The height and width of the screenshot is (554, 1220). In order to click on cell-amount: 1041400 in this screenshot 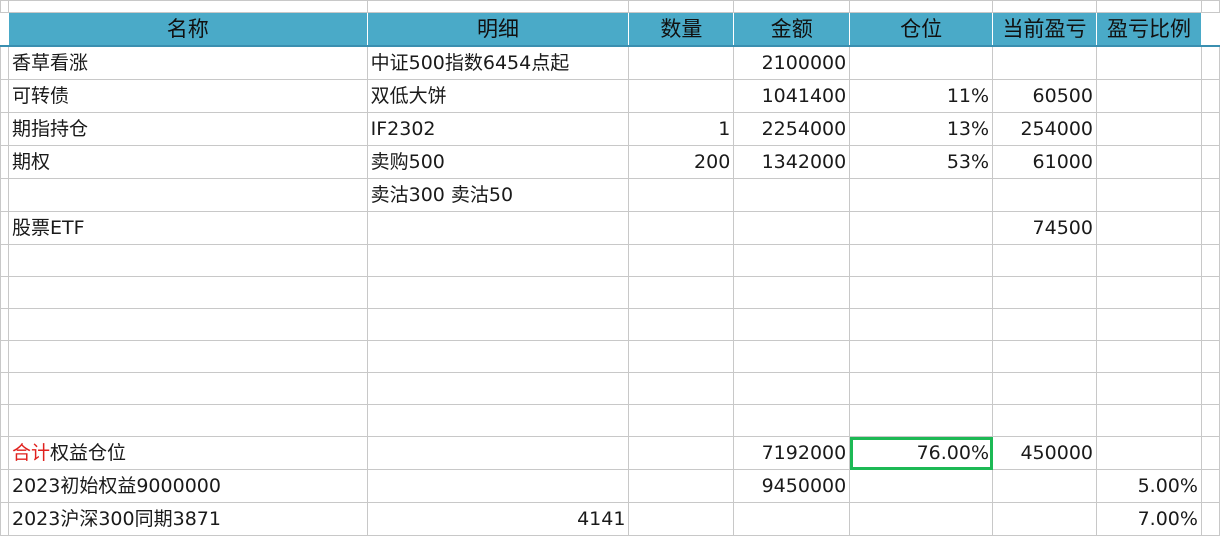, I will do `click(792, 96)`.